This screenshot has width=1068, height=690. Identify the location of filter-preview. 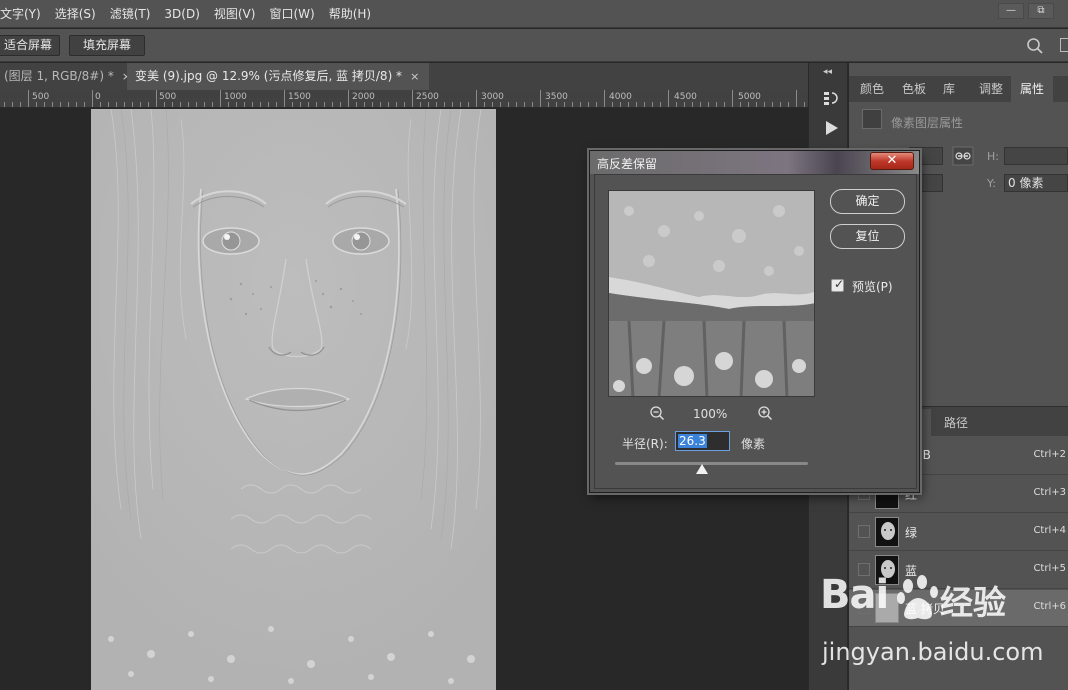
(711, 293).